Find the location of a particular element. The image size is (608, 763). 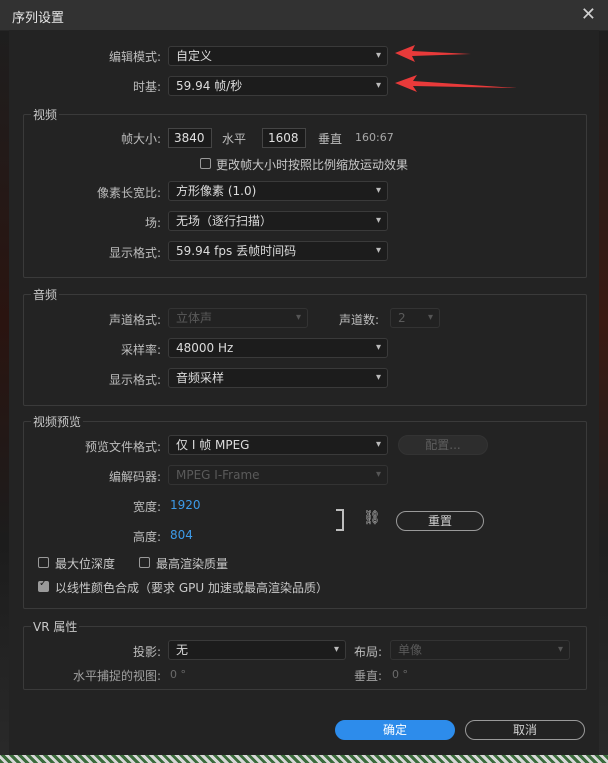

vertical-label: 垂直 is located at coordinates (330, 139).